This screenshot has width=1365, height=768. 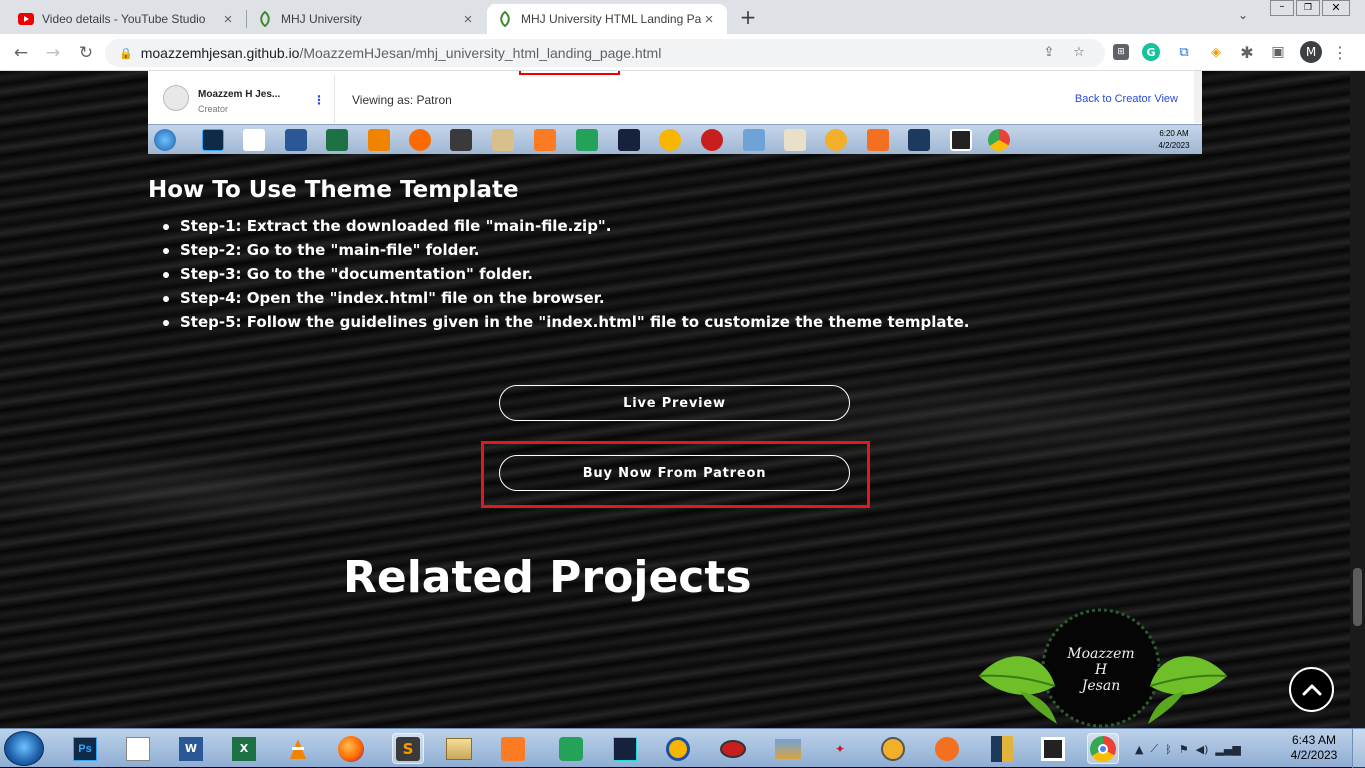 I want to click on tab-title: MHJ University HTML Landing Pa, so click(x=611, y=19).